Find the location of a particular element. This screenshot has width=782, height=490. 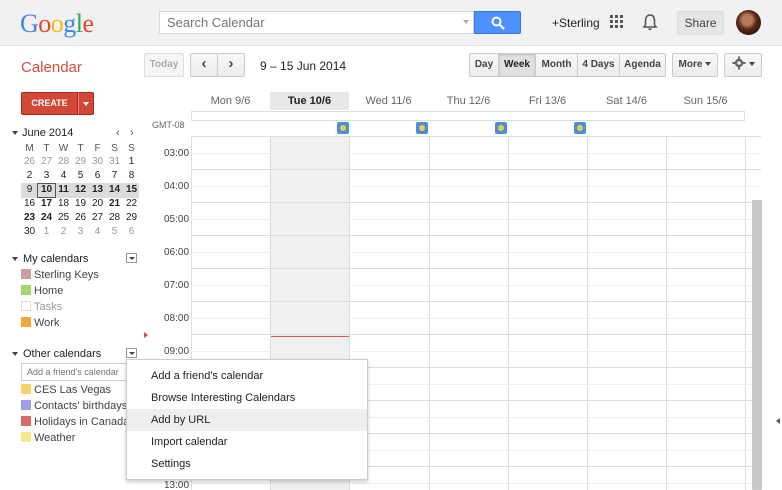

share-button: Share is located at coordinates (700, 23).